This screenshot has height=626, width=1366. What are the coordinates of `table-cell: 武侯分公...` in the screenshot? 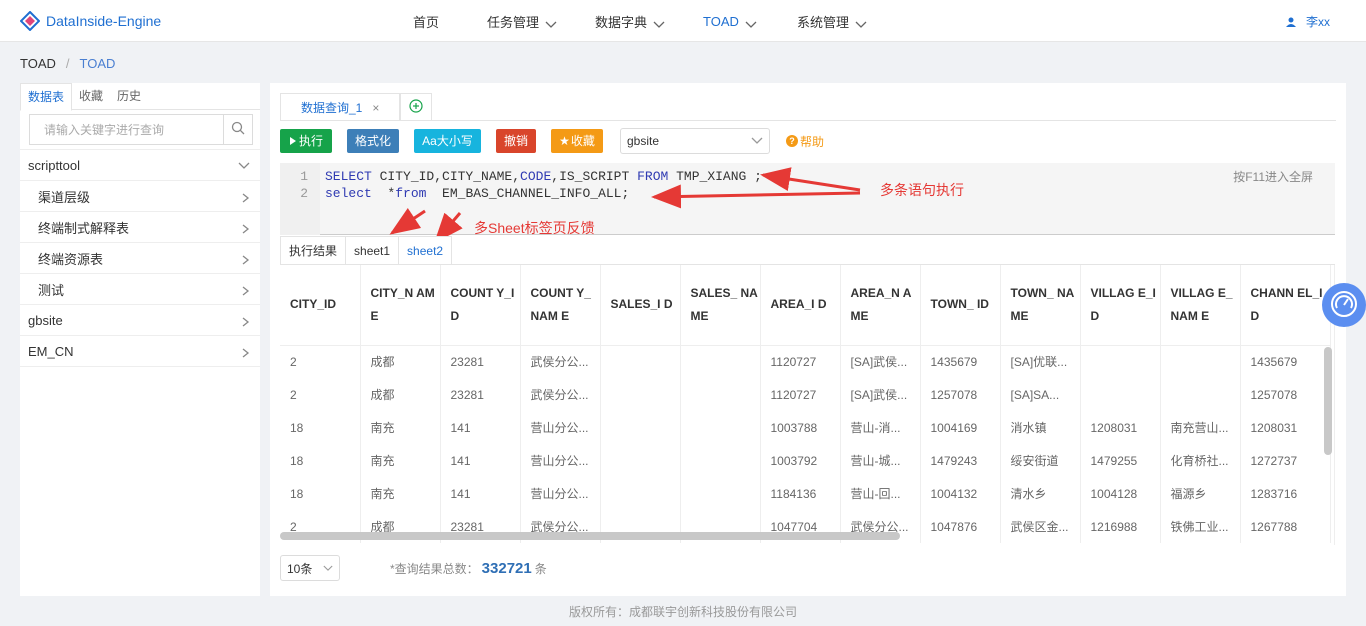 It's located at (560, 394).